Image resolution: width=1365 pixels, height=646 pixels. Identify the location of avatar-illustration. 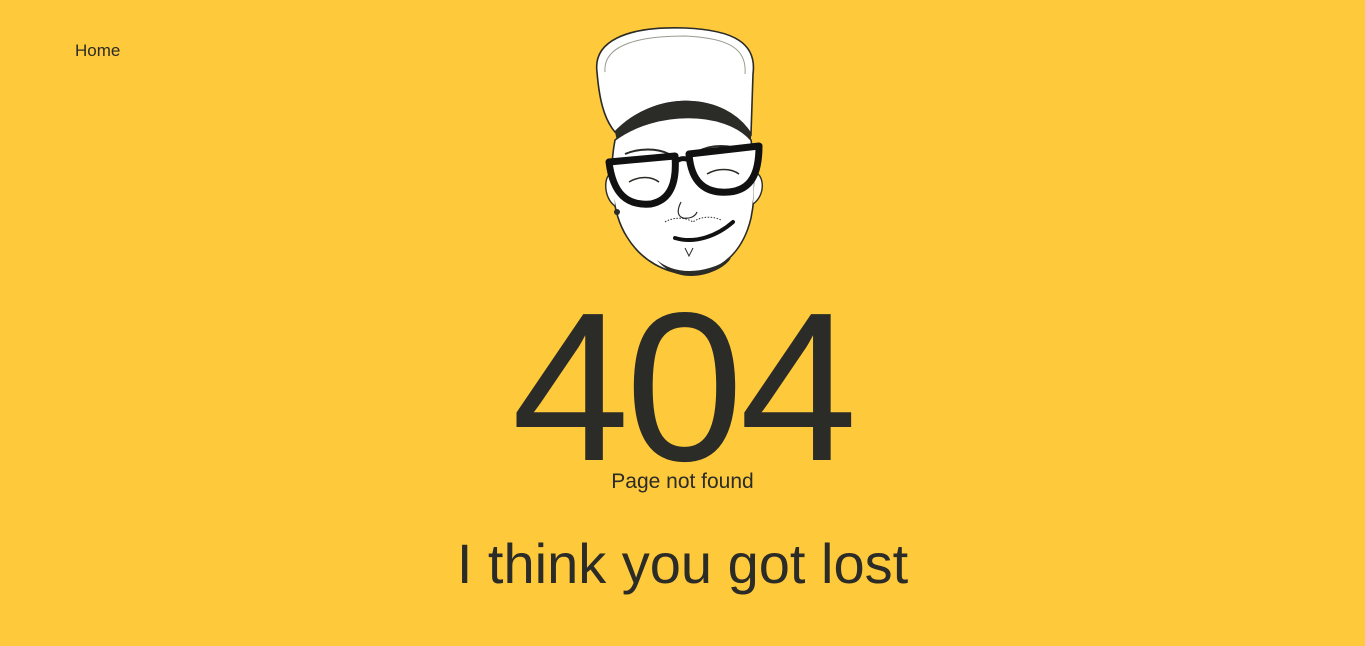
(679, 151).